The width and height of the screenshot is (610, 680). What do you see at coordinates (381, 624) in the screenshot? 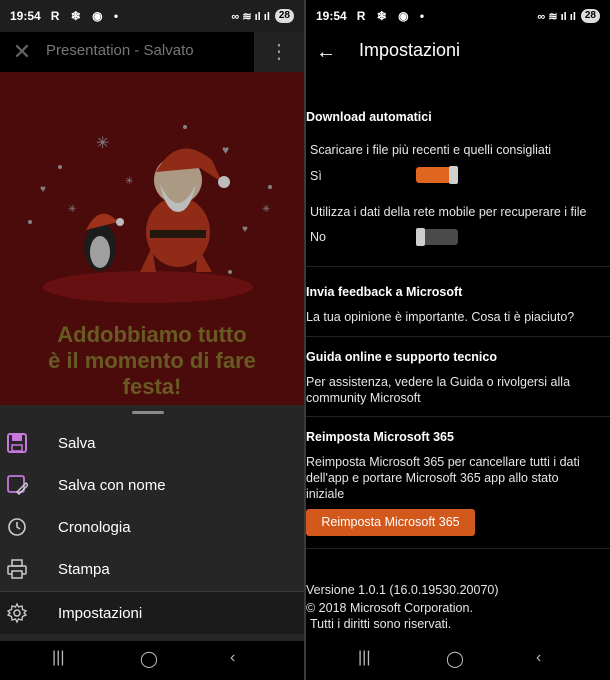
I see `rights-text: Tutti i diritti sono riservati.` at bounding box center [381, 624].